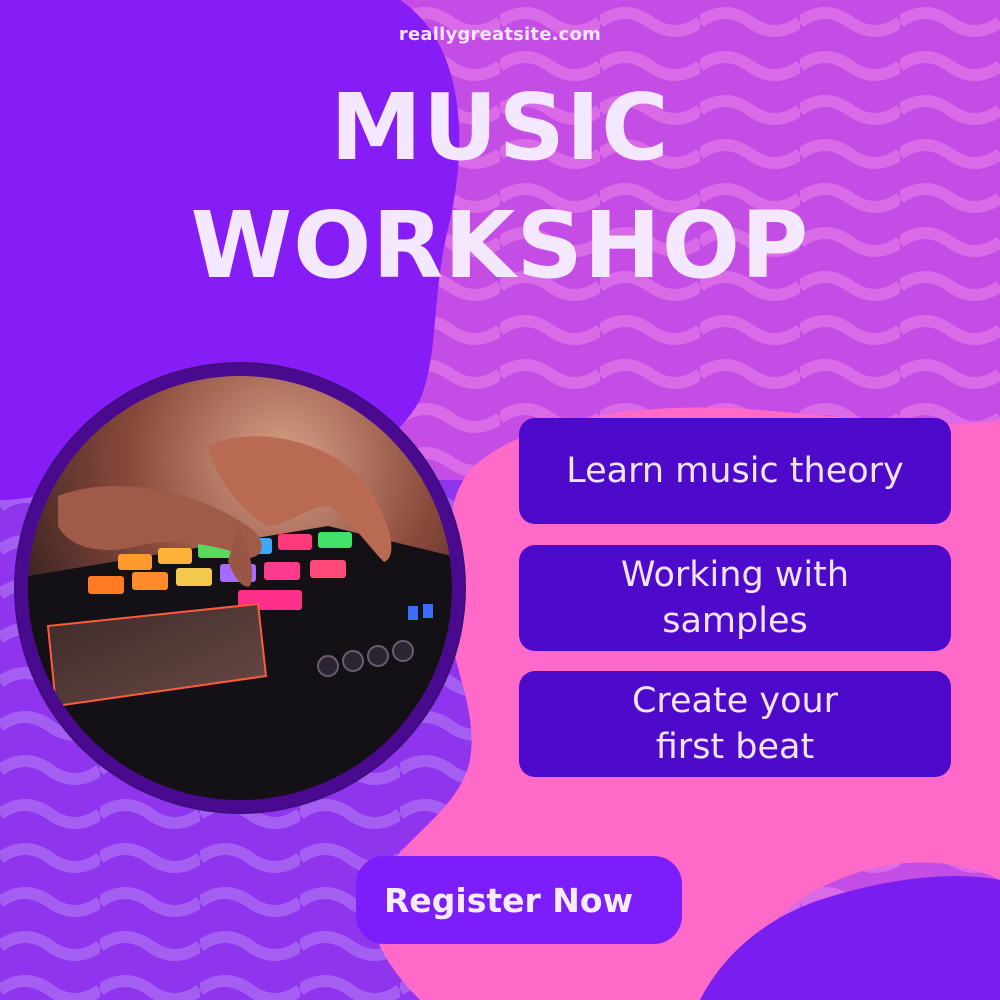 The width and height of the screenshot is (1000, 1000). Describe the element at coordinates (500, 34) in the screenshot. I see `site-url: reallygreatsite.com` at that location.